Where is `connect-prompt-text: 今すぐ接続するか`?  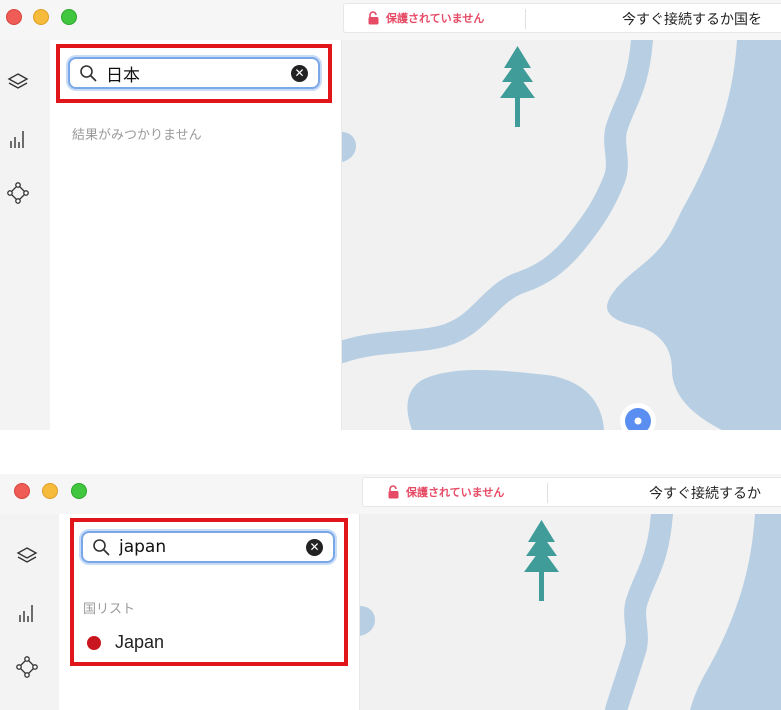 connect-prompt-text: 今すぐ接続するか is located at coordinates (705, 494).